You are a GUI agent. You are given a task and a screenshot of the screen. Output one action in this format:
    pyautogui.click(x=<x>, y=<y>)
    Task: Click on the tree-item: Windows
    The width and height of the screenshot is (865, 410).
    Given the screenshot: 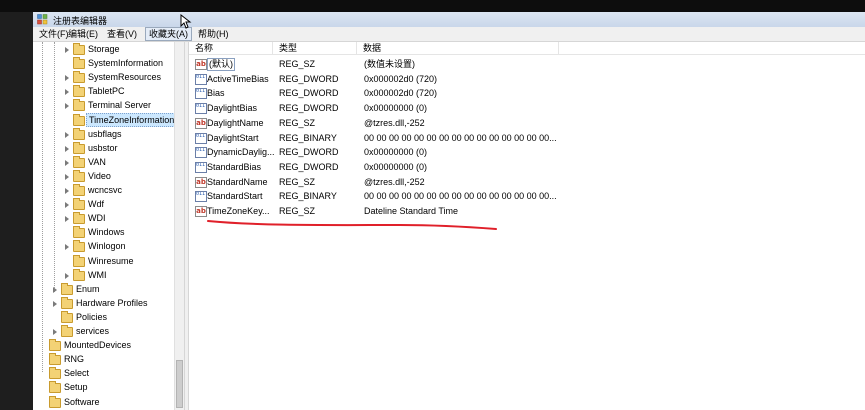 What is the action you would take?
    pyautogui.click(x=103, y=232)
    